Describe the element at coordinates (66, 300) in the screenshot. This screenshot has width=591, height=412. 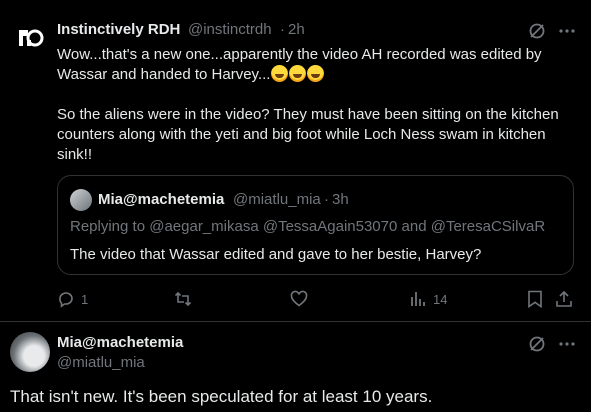
I see `reply-icon` at that location.